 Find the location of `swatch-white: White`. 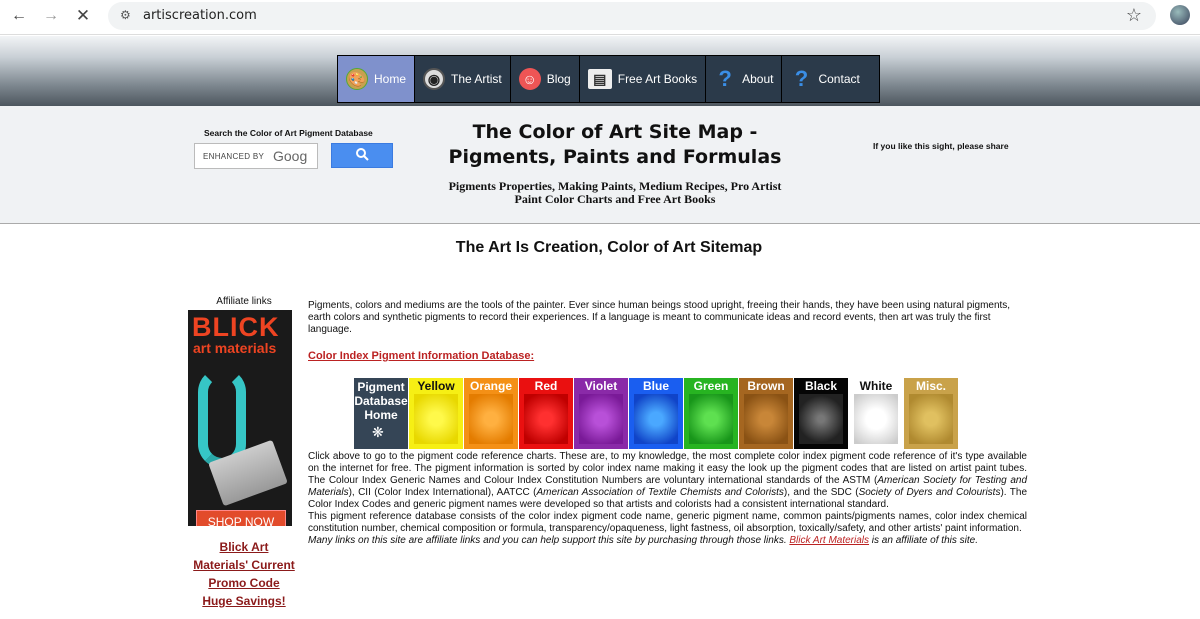

swatch-white: White is located at coordinates (876, 413).